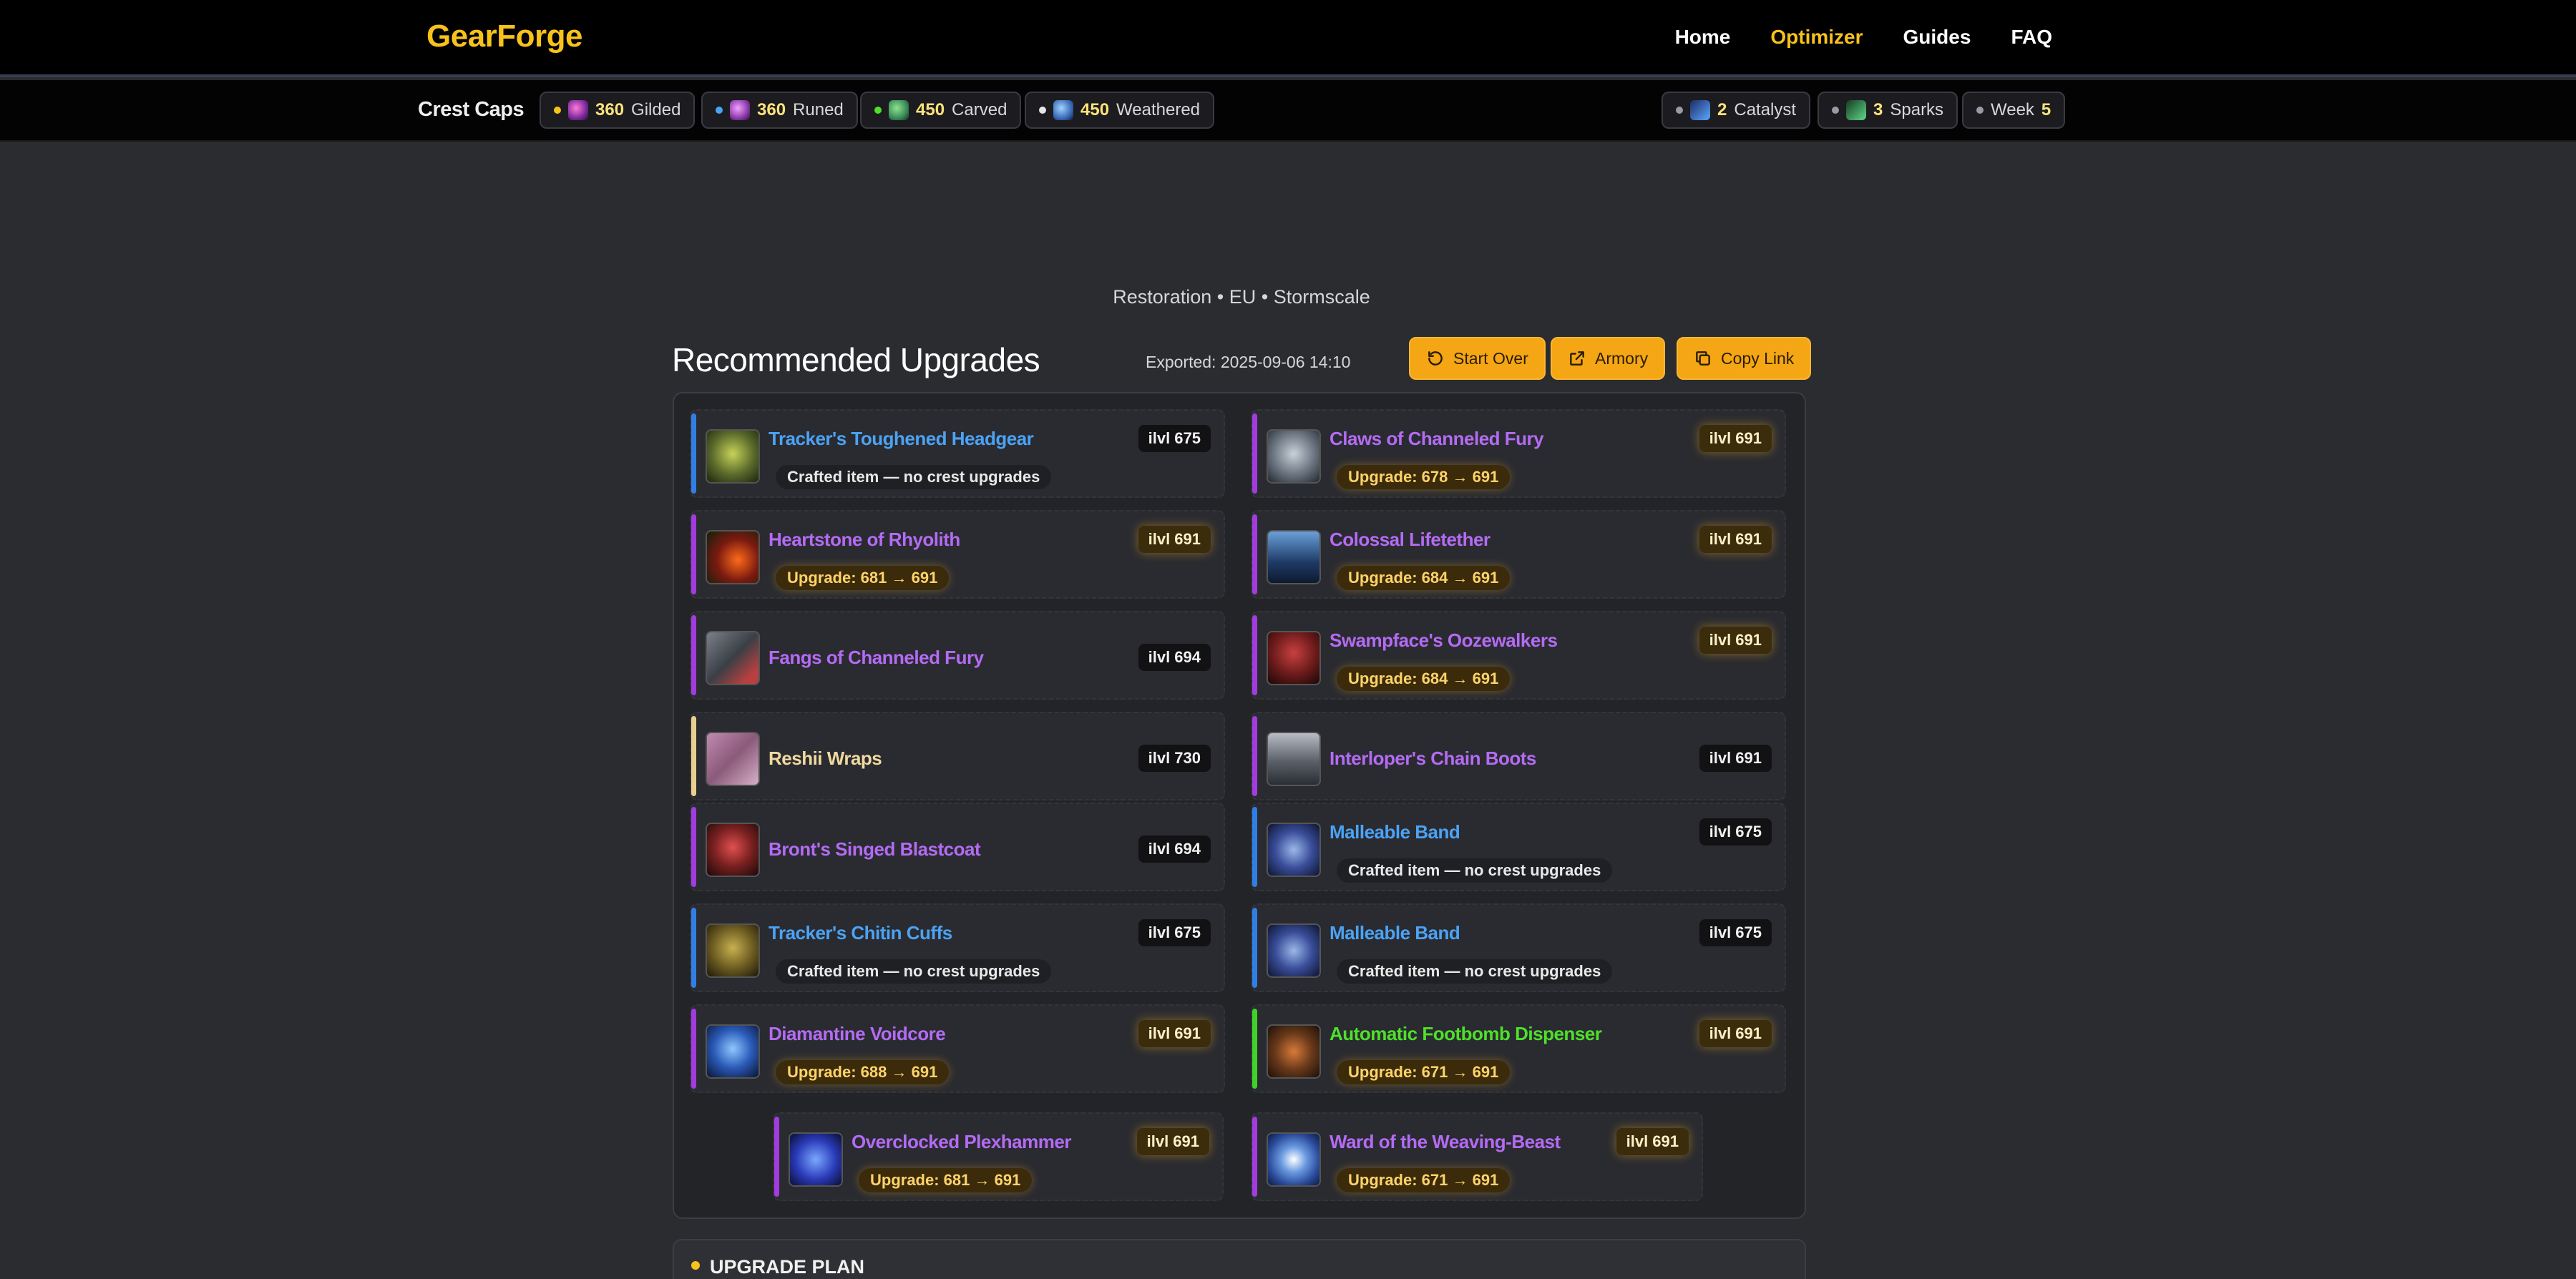  What do you see at coordinates (1622, 358) in the screenshot?
I see `armory-label: Armory` at bounding box center [1622, 358].